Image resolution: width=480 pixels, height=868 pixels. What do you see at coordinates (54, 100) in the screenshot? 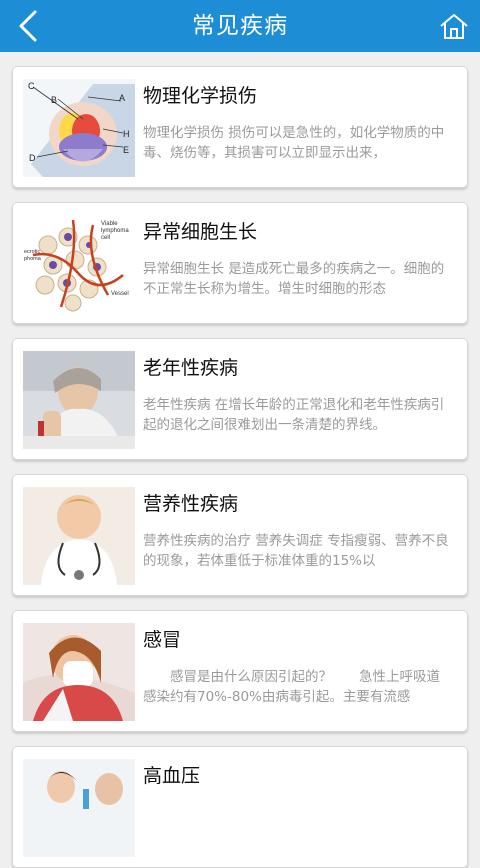
I see `svg-text: B` at bounding box center [54, 100].